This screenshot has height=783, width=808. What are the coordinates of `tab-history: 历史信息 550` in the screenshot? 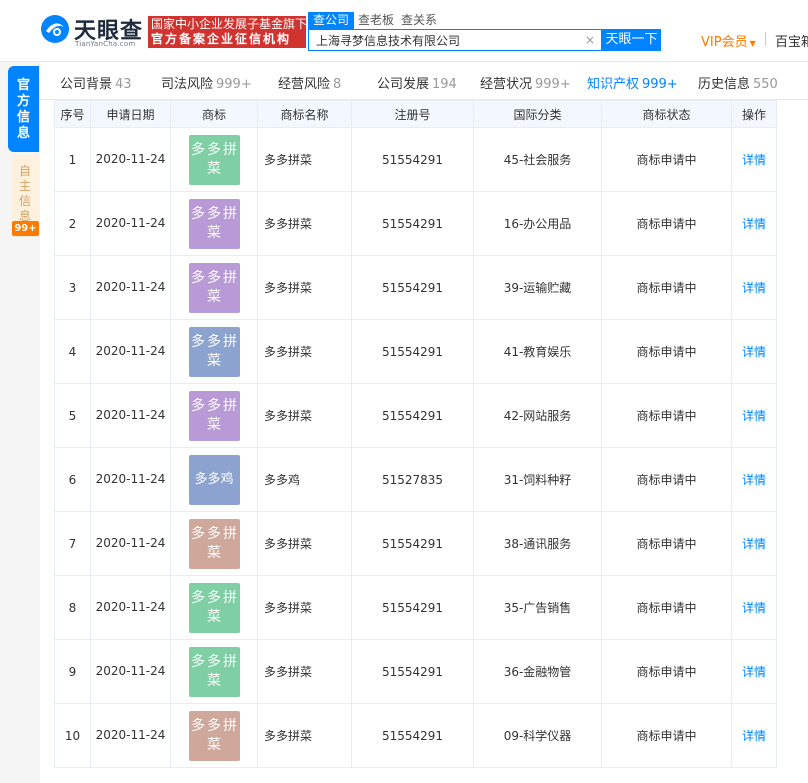 It's located at (738, 82).